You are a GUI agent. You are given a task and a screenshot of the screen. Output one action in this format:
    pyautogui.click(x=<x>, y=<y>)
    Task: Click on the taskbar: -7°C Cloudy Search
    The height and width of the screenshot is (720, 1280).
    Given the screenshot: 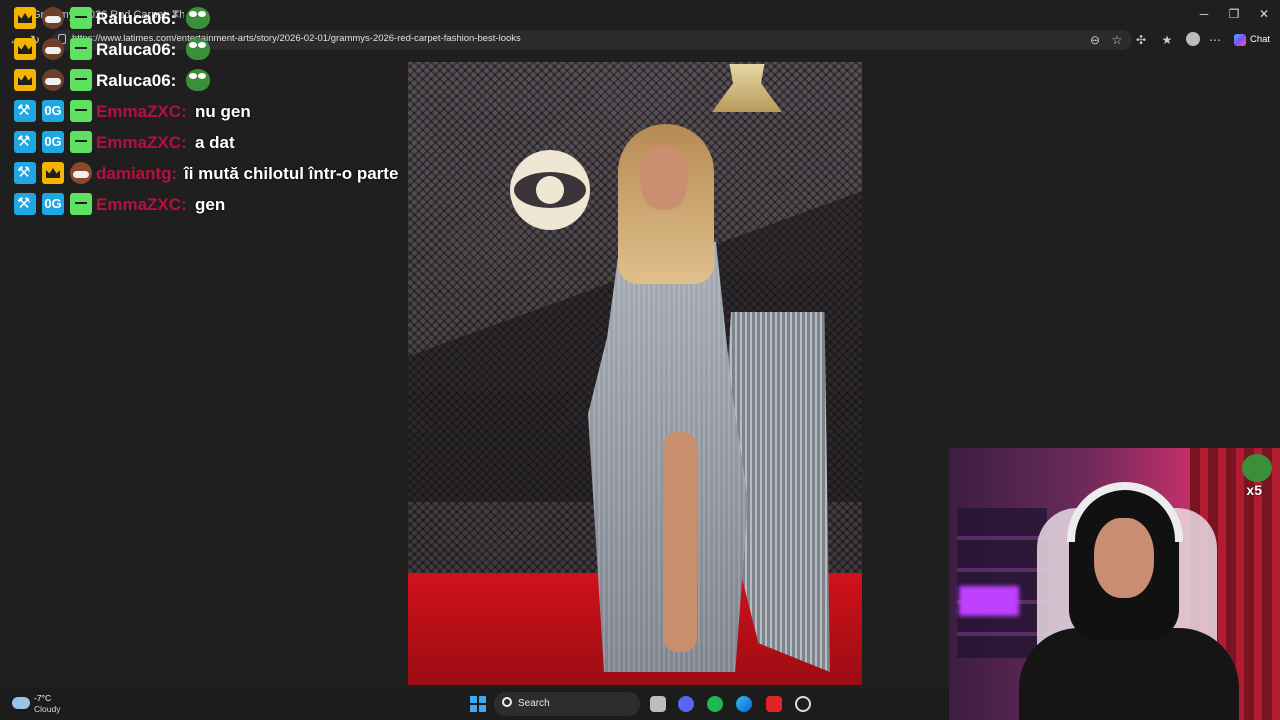 What is the action you would take?
    pyautogui.click(x=474, y=704)
    